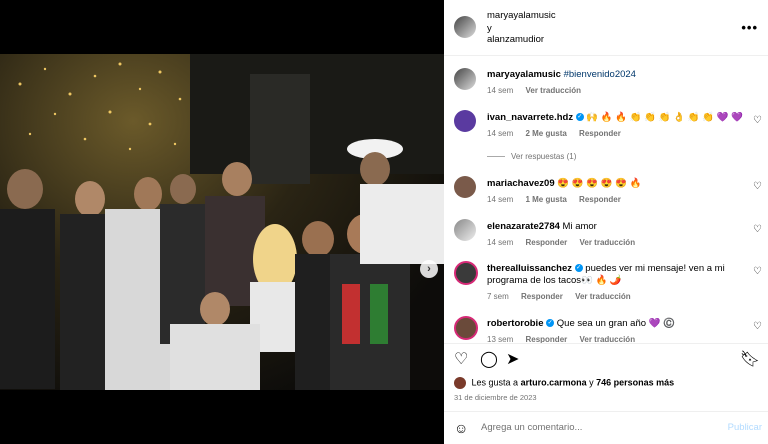 This screenshot has height=444, width=768. I want to click on comment-username: therealluissanchez, so click(529, 268).